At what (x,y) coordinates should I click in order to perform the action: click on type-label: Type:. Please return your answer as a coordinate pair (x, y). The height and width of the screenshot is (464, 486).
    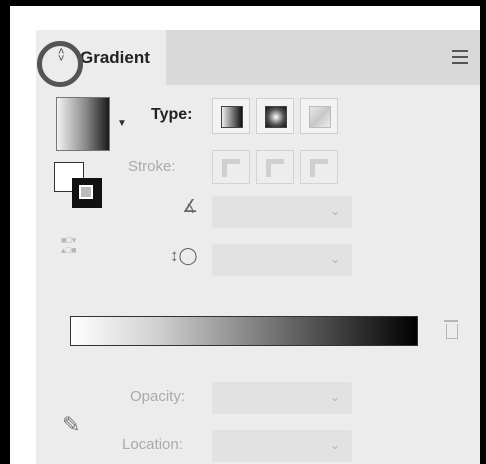
    Looking at the image, I should click on (172, 114).